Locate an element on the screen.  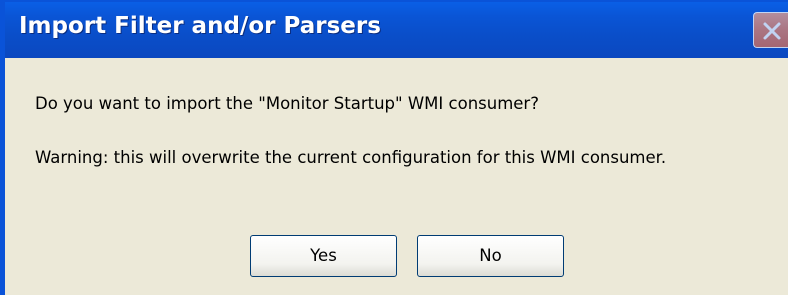
close-icon is located at coordinates (772, 31).